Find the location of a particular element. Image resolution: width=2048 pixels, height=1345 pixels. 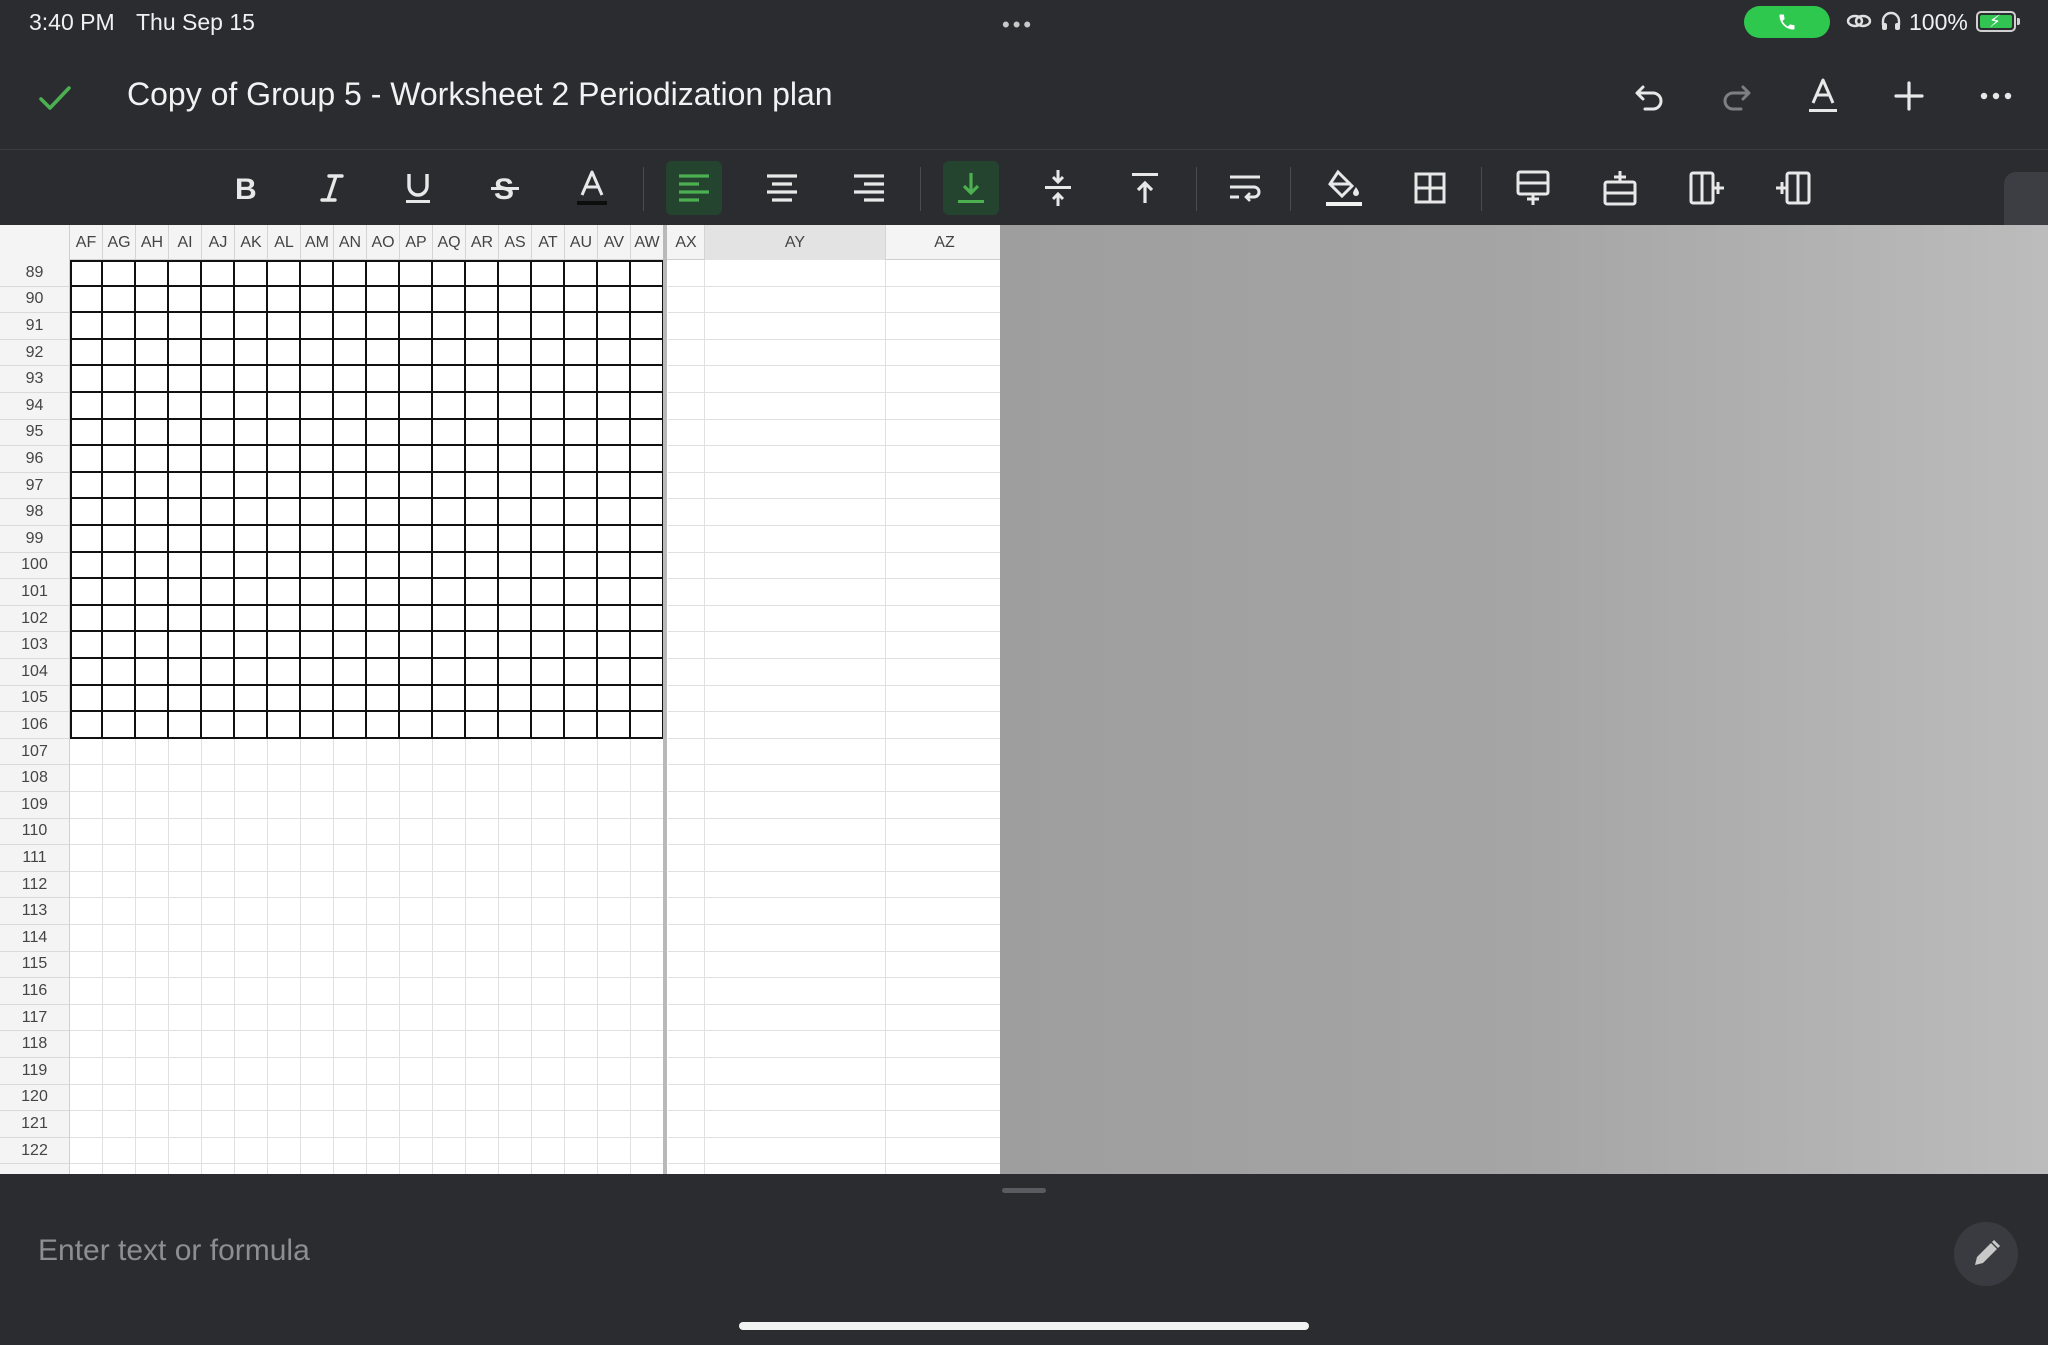

cell-av109 is located at coordinates (614, 805).